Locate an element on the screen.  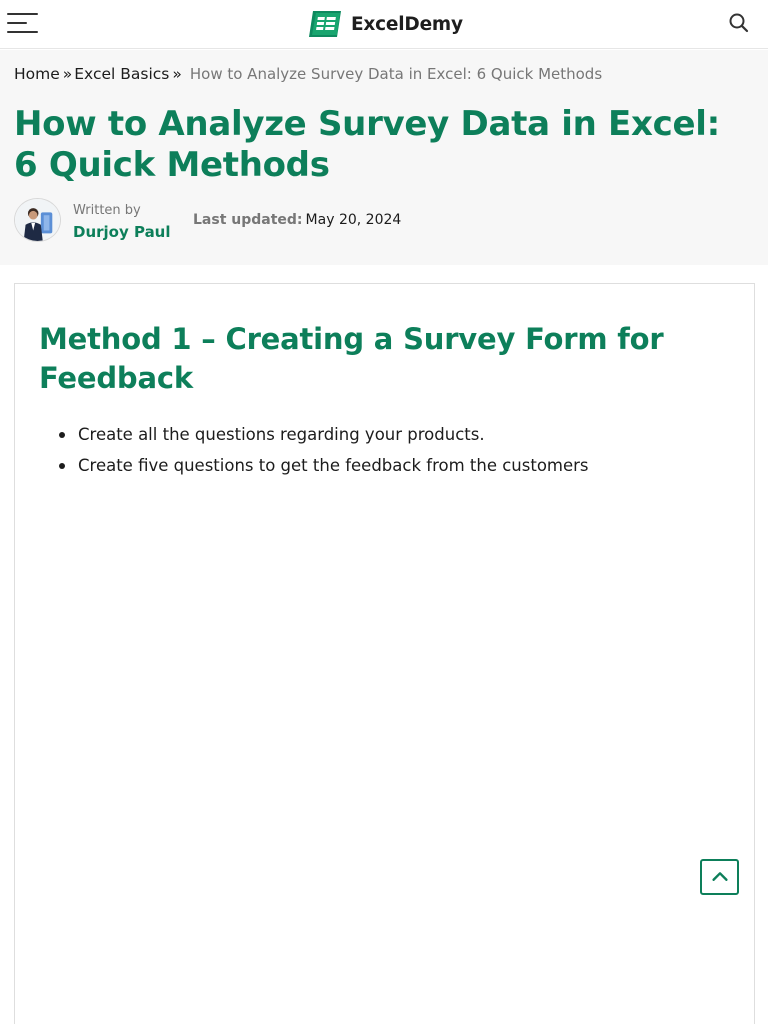
spreadsheet-logo-icon is located at coordinates (325, 24).